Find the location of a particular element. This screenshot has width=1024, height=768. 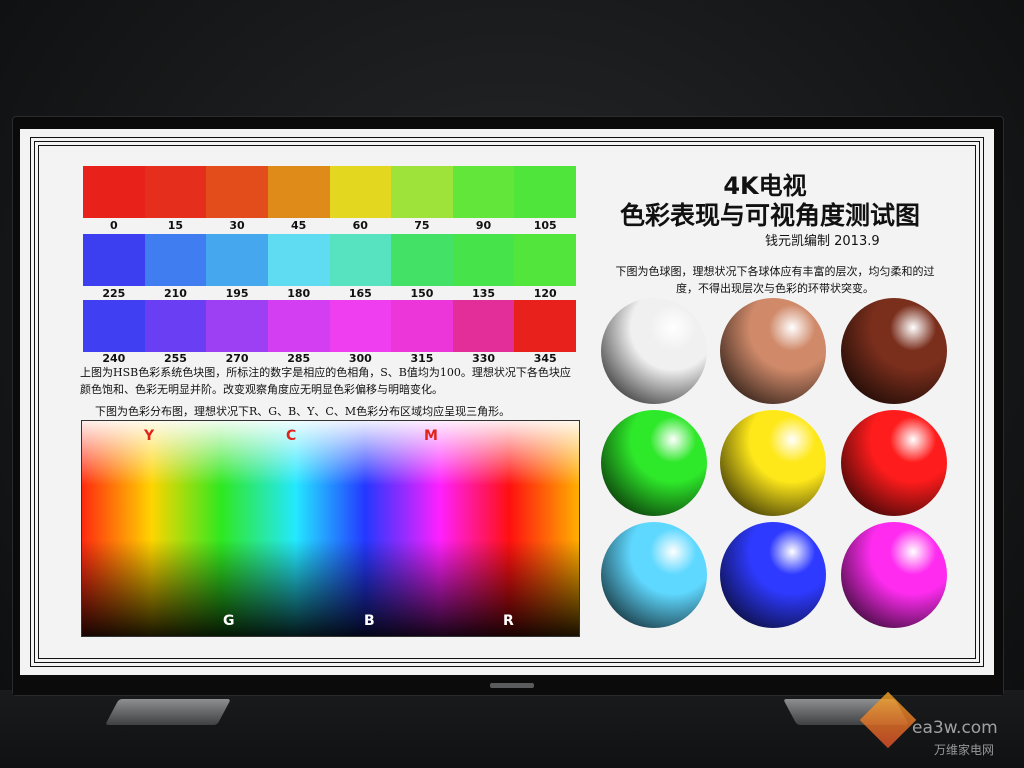

watermark-cn: 万维家电网 is located at coordinates (964, 750).